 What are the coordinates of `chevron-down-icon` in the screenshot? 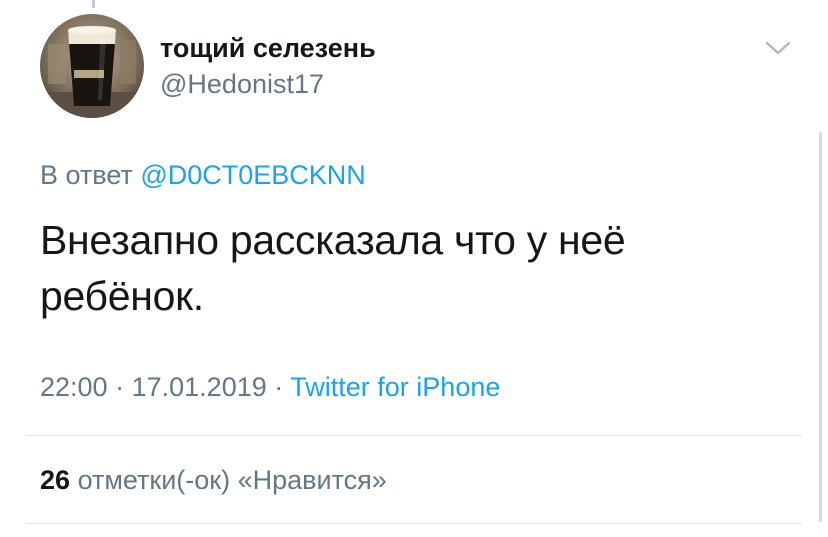 It's located at (778, 48).